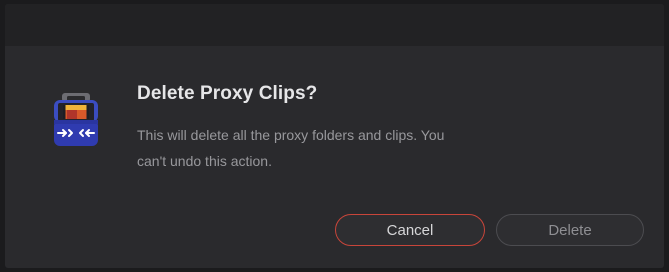  Describe the element at coordinates (570, 230) in the screenshot. I see `delete-button: Delete` at that location.